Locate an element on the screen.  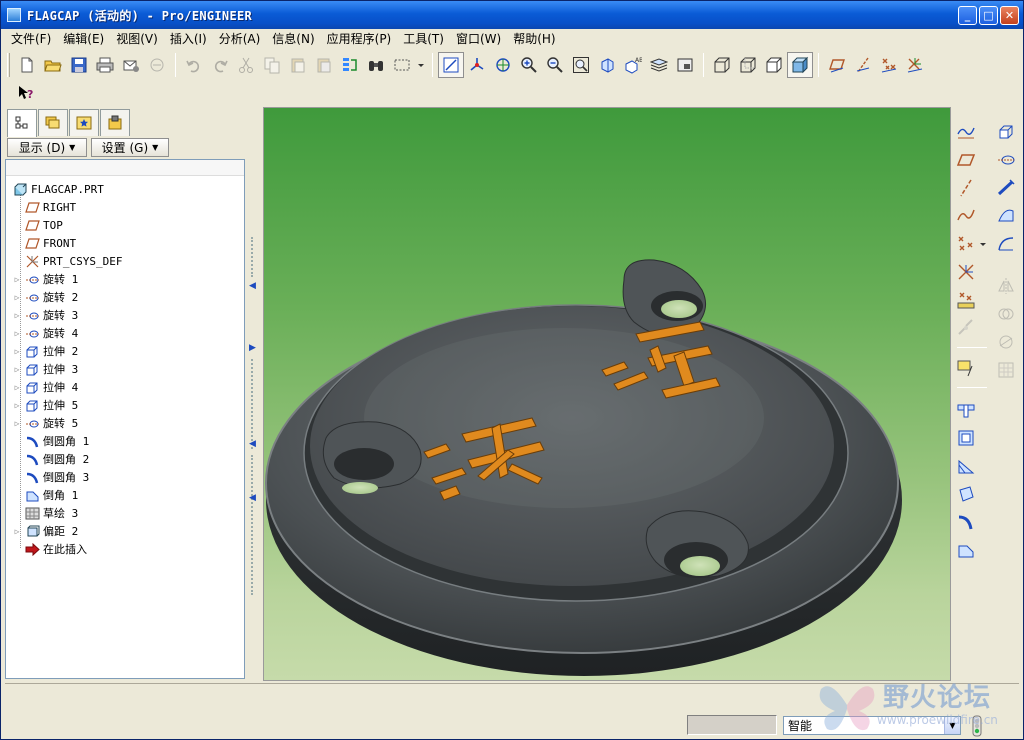
point-display-button is located at coordinates (889, 65).